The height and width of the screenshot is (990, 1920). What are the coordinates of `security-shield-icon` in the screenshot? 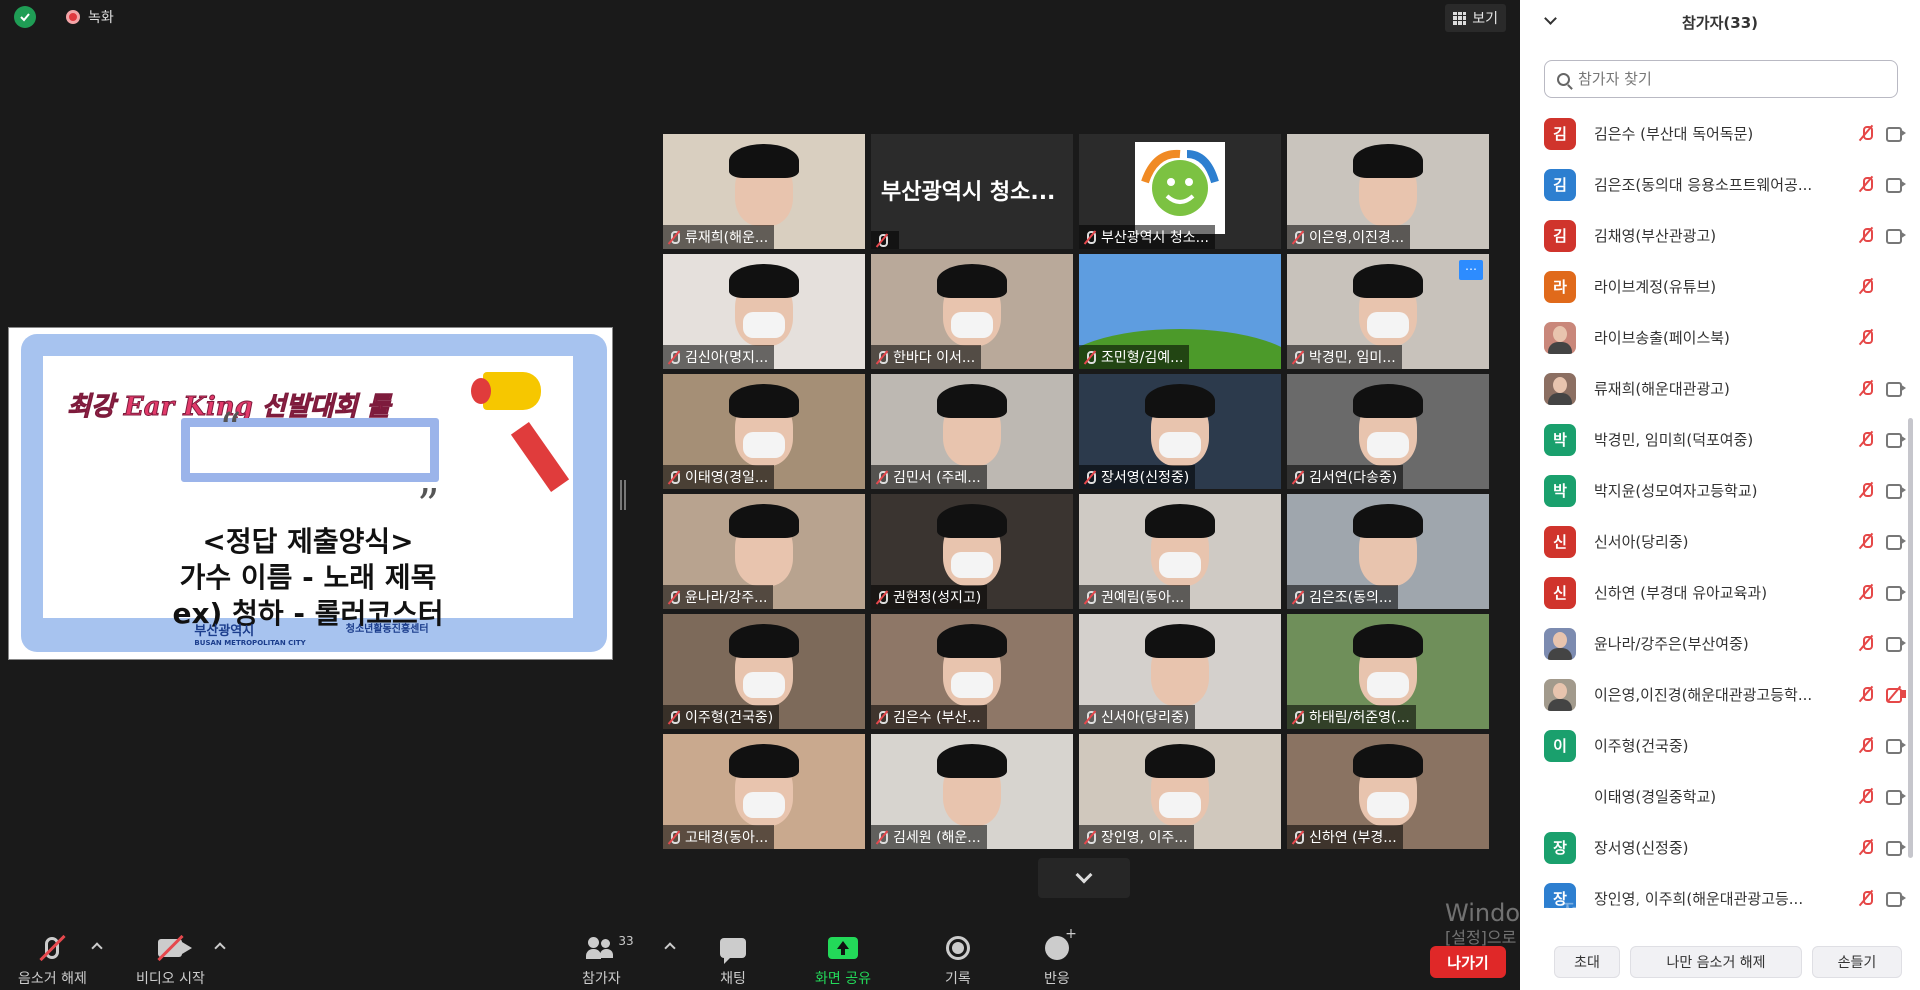 It's located at (25, 17).